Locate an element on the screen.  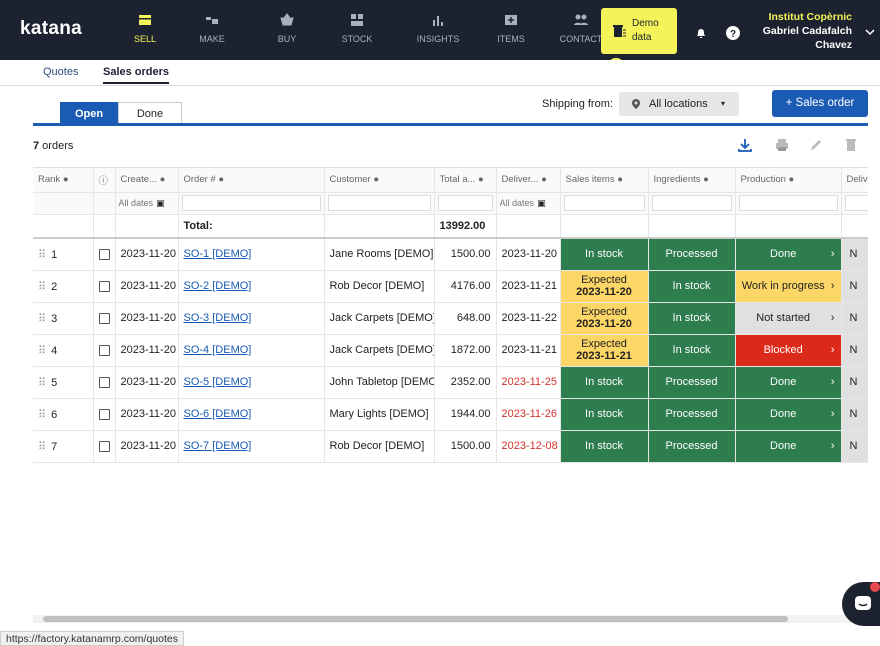
customer-cell: Jane Rooms [DEMO] is located at coordinates (379, 254).